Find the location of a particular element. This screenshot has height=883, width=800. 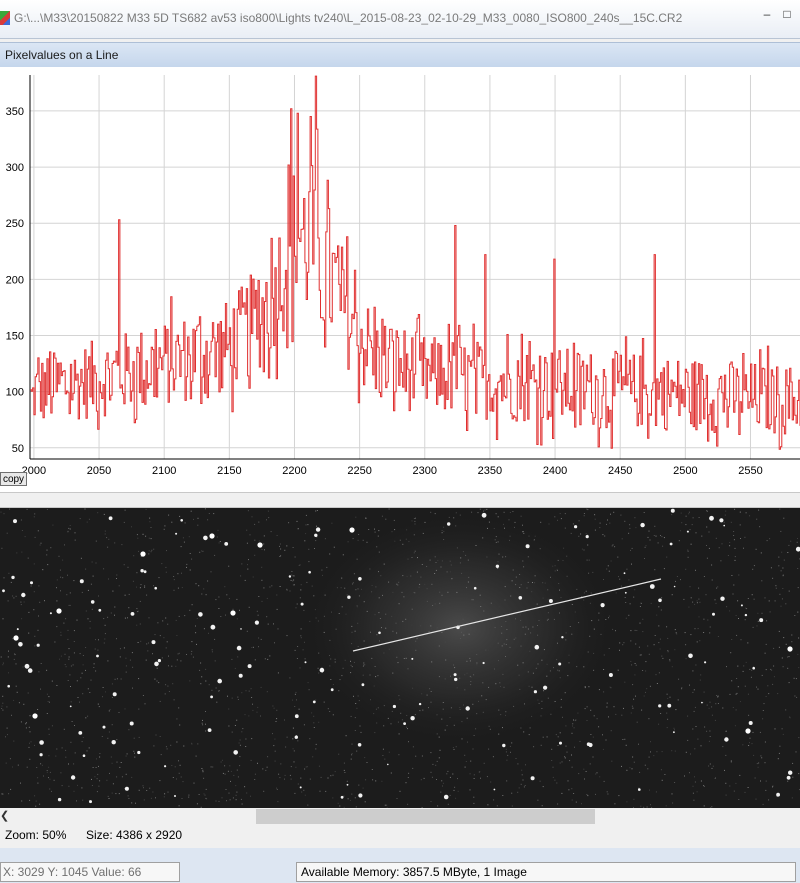

copy-button: copy is located at coordinates (13, 479).